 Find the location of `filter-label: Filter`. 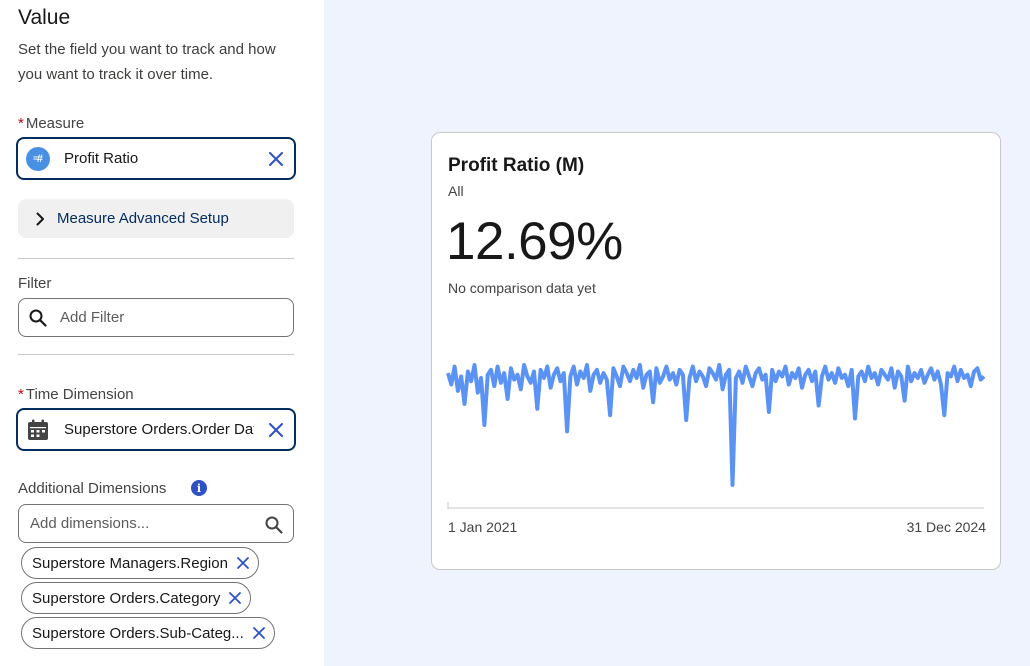

filter-label: Filter is located at coordinates (35, 283).